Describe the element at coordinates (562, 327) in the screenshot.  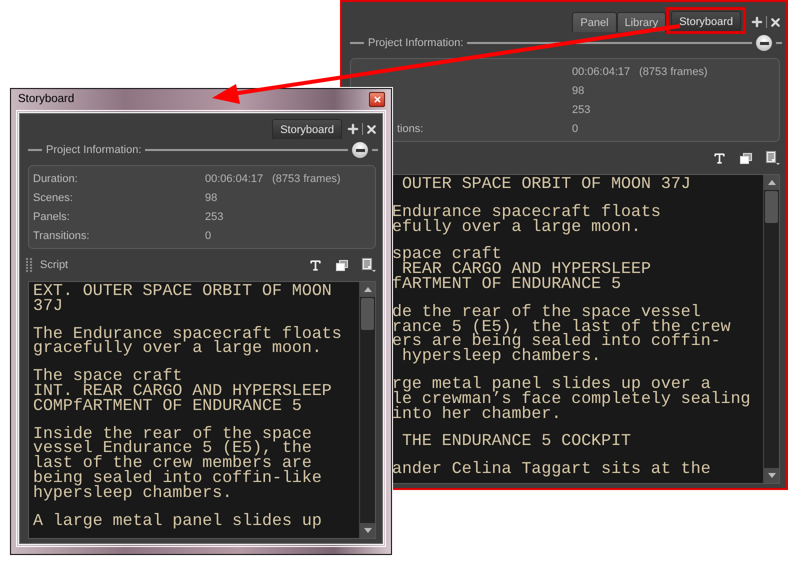
I see `script-line: rance 5 (E5), the last of the crew` at that location.